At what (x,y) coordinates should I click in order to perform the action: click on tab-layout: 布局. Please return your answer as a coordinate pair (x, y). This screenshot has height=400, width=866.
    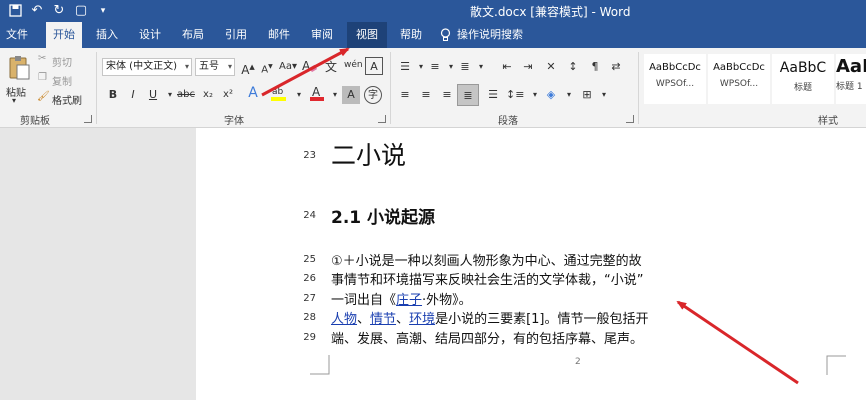
    Looking at the image, I should click on (193, 35).